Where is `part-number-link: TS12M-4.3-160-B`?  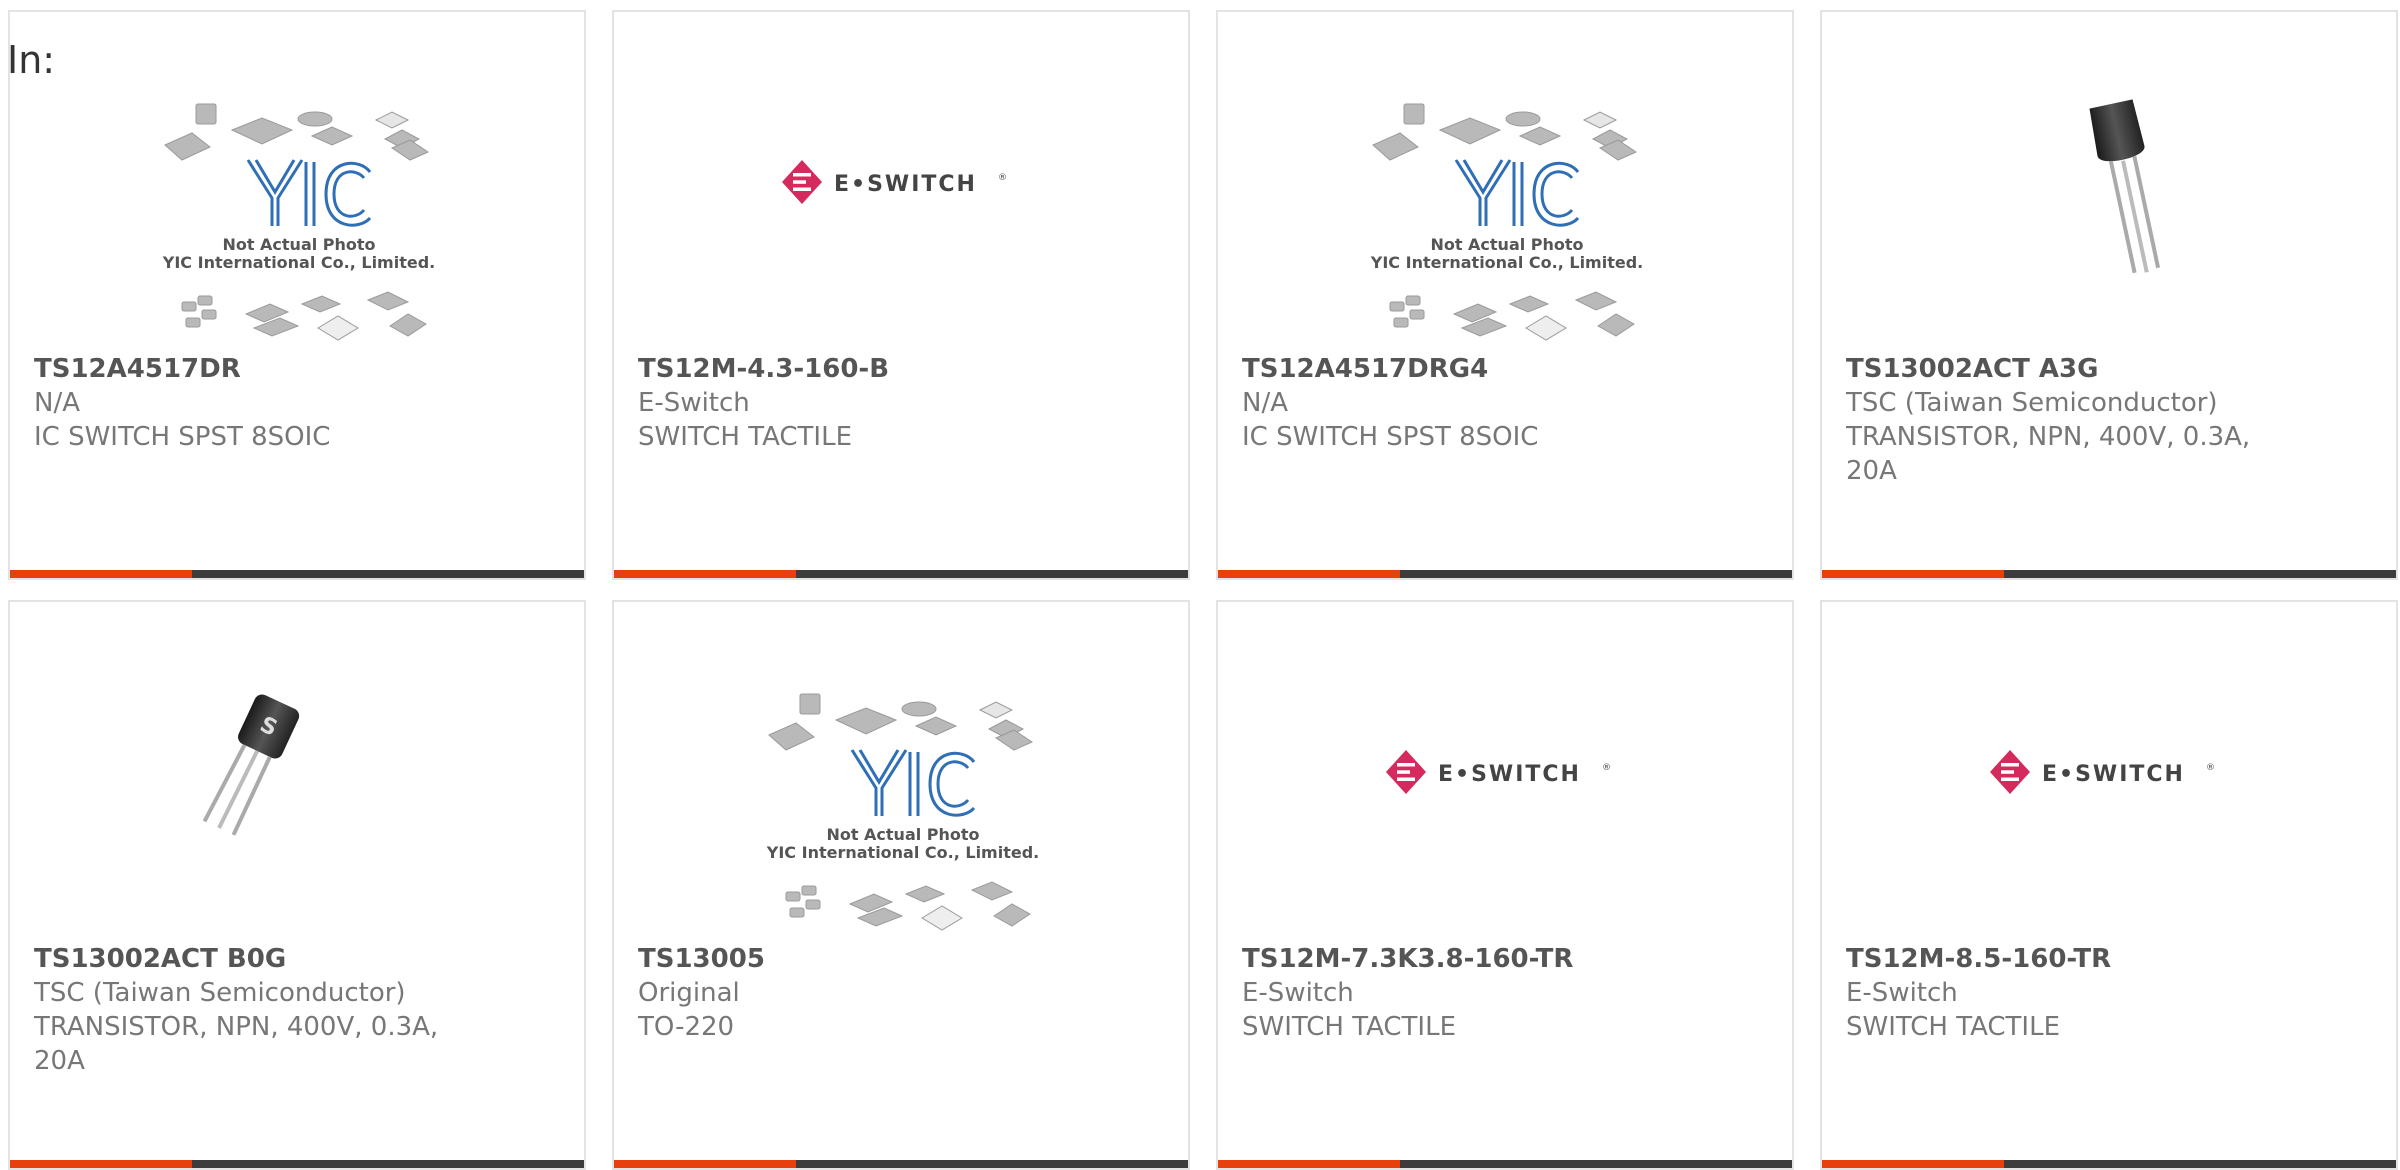
part-number-link: TS12M-4.3-160-B is located at coordinates (858, 369).